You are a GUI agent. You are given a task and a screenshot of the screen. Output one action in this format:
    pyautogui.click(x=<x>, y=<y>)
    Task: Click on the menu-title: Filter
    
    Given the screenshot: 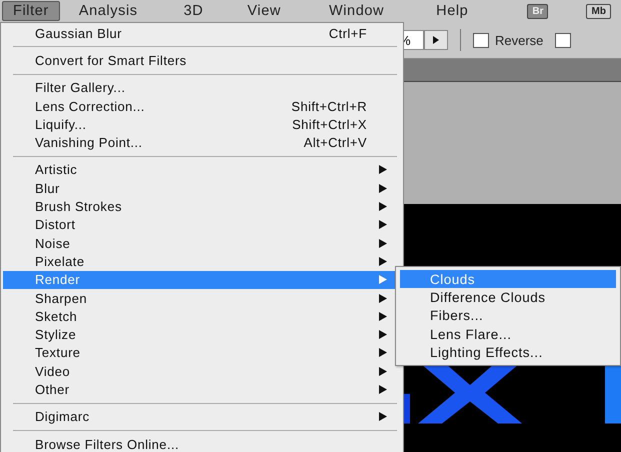 What is the action you would take?
    pyautogui.click(x=31, y=11)
    